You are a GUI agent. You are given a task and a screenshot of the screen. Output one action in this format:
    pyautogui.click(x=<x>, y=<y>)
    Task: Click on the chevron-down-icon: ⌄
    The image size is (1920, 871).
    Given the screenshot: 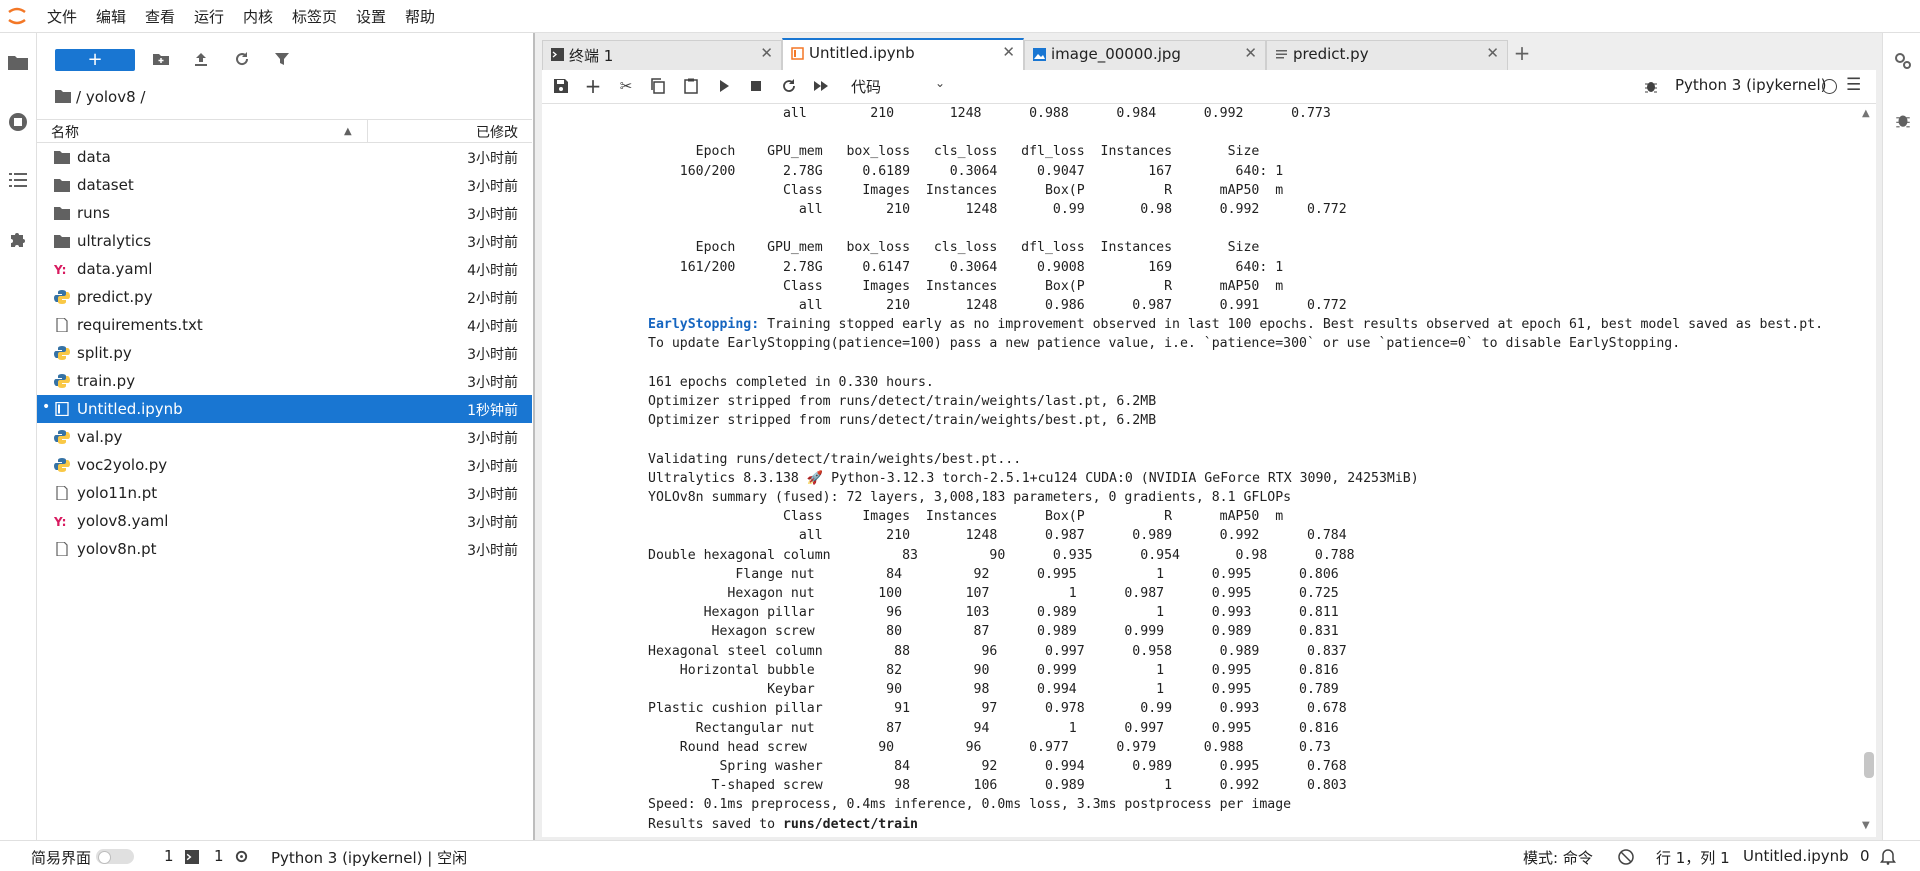 What is the action you would take?
    pyautogui.click(x=940, y=83)
    